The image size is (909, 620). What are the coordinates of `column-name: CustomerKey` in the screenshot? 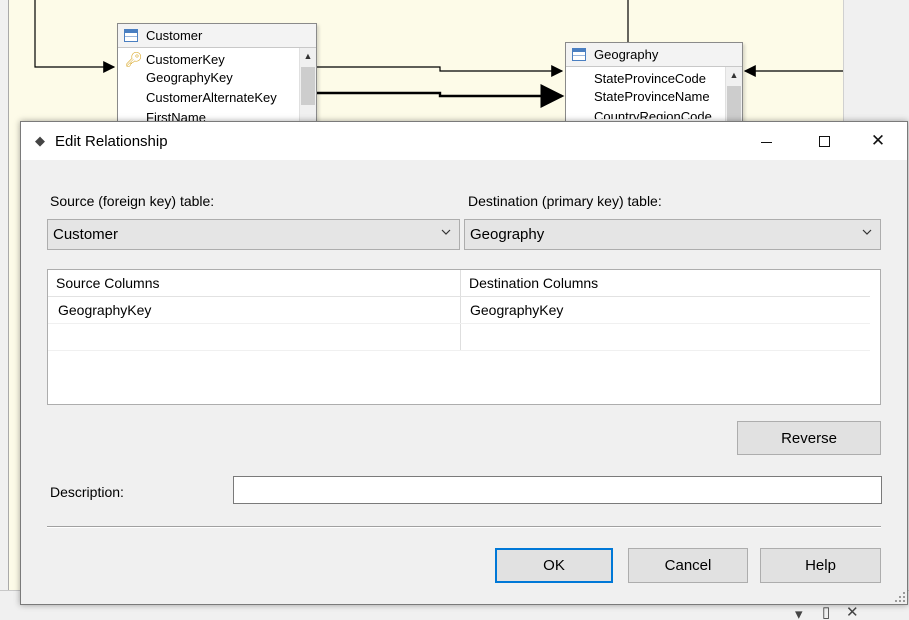 It's located at (185, 59).